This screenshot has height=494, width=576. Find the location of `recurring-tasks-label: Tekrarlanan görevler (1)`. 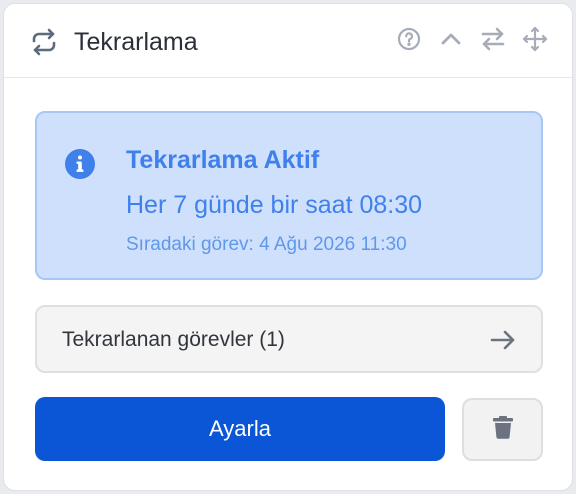

recurring-tasks-label: Tekrarlanan görevler (1) is located at coordinates (173, 339).